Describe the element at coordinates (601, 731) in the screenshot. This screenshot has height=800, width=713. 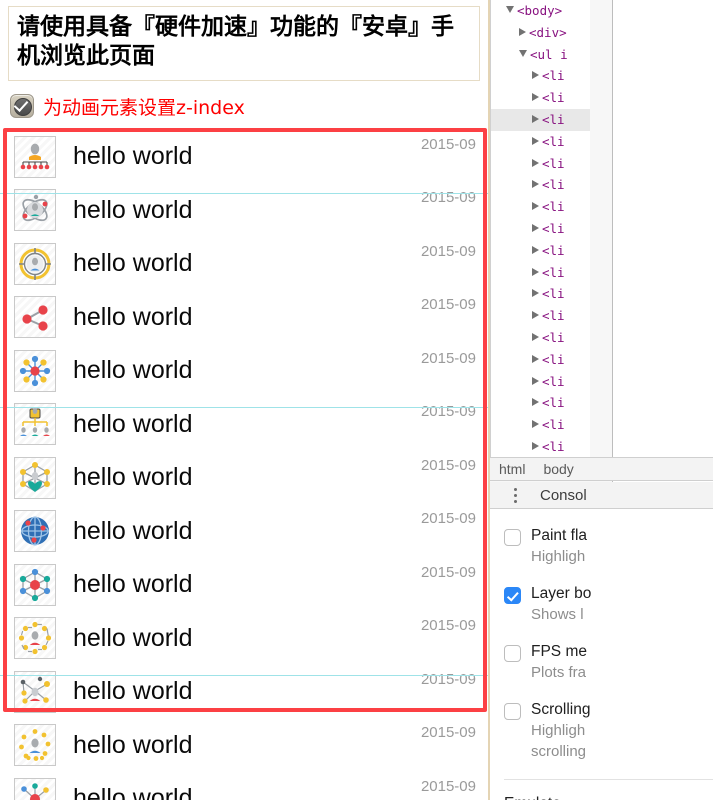
I see `rendering-option-row: Scrolling Highligh scrolling` at that location.